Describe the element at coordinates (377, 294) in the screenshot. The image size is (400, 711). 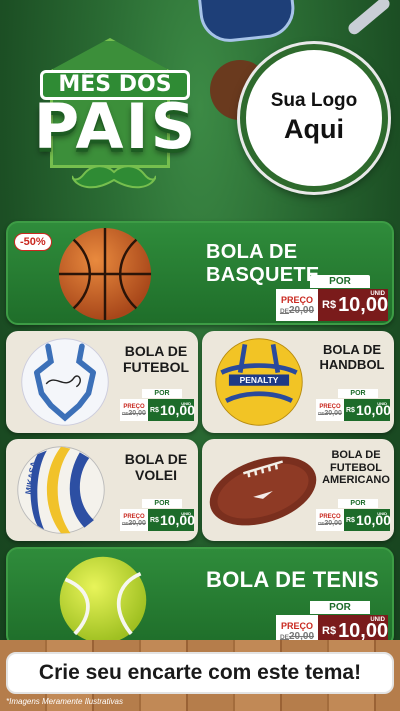
I see `unit-label: UNID` at that location.